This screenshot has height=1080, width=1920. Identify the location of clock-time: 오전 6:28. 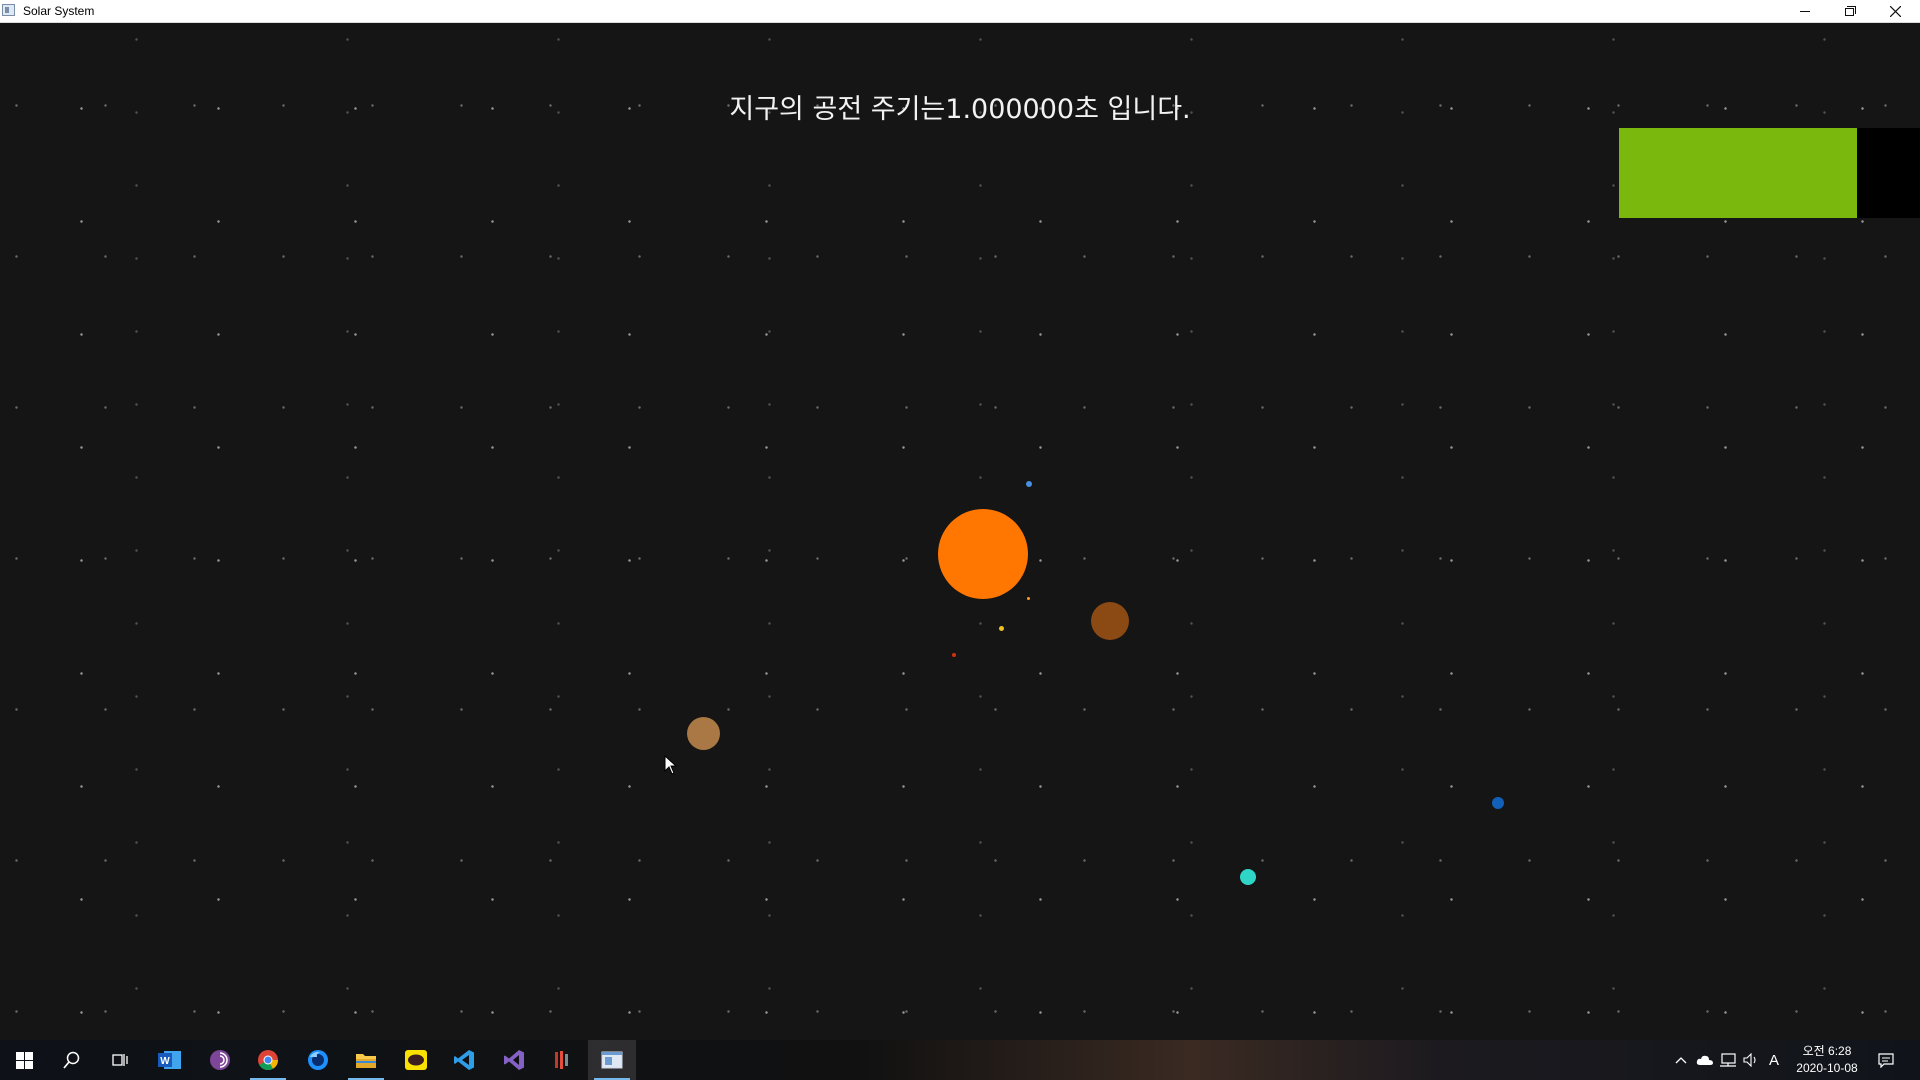
(1827, 1051).